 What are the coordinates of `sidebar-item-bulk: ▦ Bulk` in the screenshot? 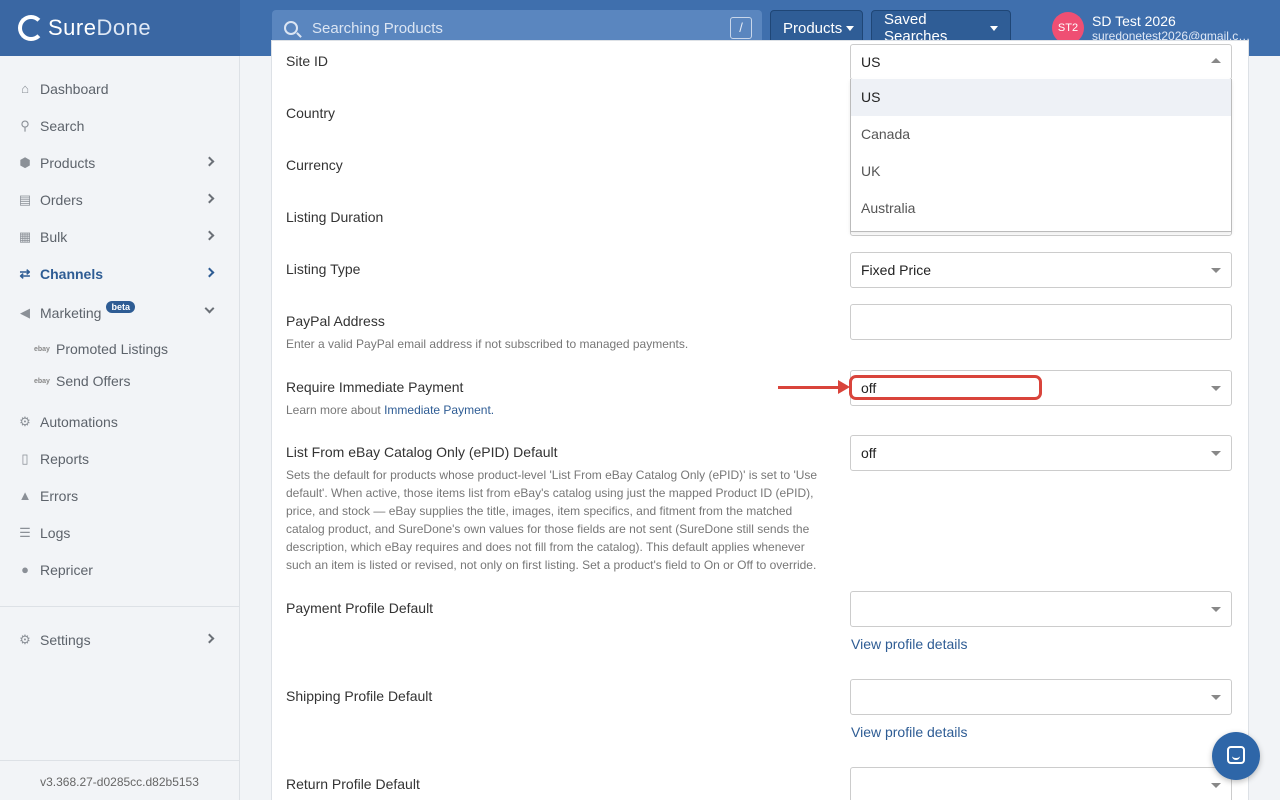 It's located at (119, 236).